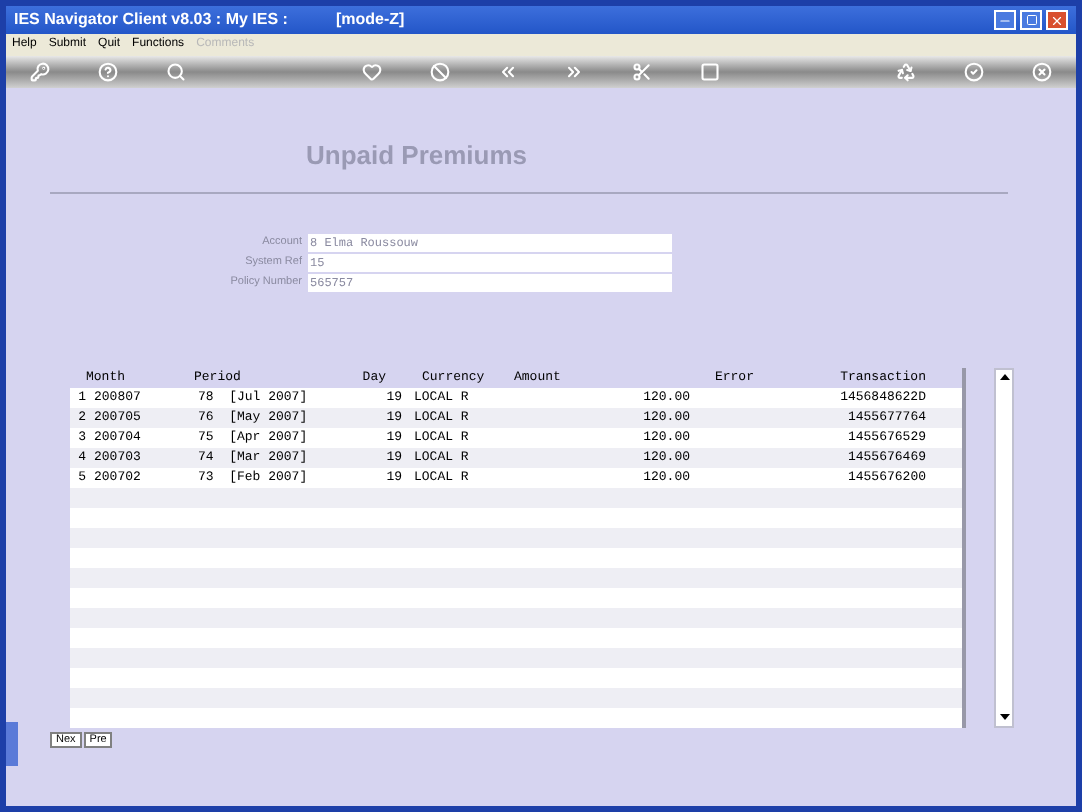 This screenshot has height=812, width=1082. I want to click on maximize-button, so click(1031, 20).